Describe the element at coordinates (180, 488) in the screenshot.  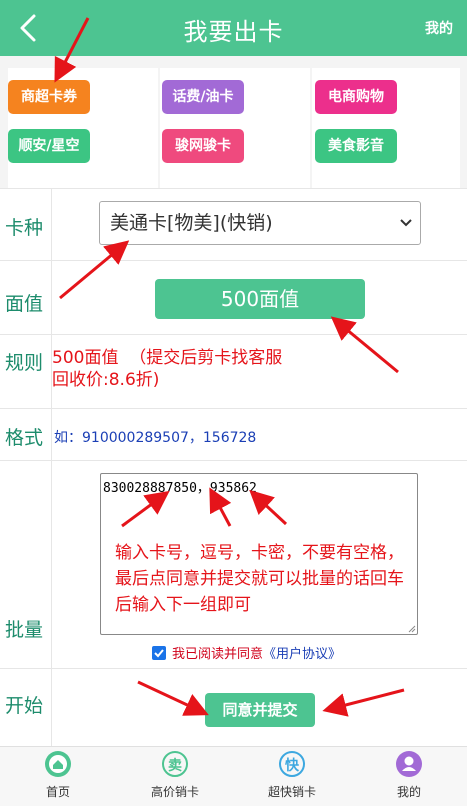
I see `batch-input-value: 830028887850，935862` at that location.